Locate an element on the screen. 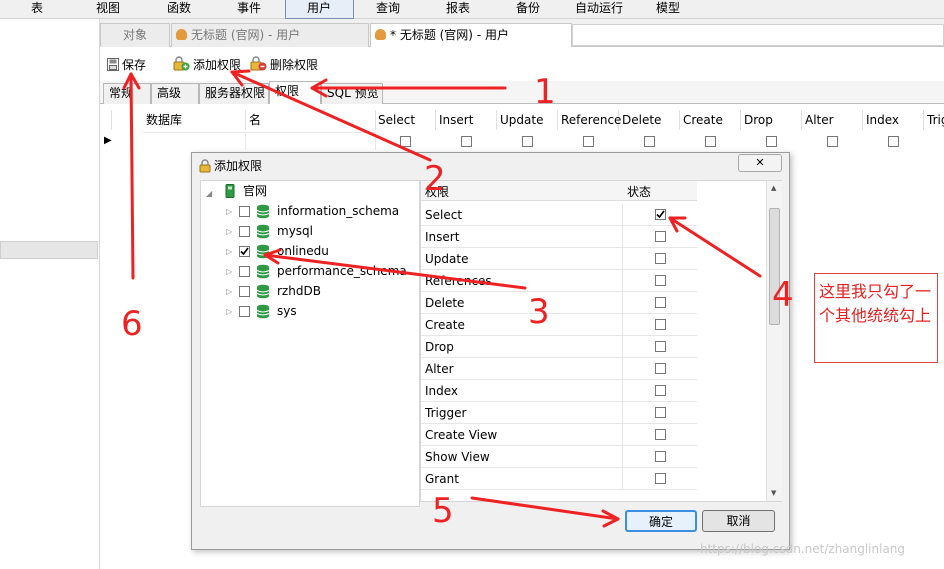 The width and height of the screenshot is (944, 569). privilege-row: Alter is located at coordinates (559, 369).